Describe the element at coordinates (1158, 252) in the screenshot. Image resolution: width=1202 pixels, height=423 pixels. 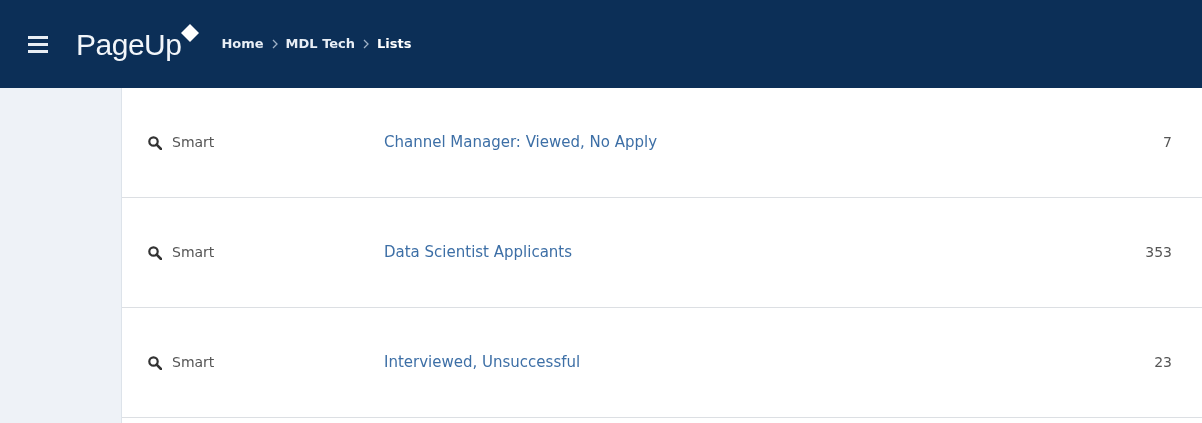
I see `list-count: 353` at that location.